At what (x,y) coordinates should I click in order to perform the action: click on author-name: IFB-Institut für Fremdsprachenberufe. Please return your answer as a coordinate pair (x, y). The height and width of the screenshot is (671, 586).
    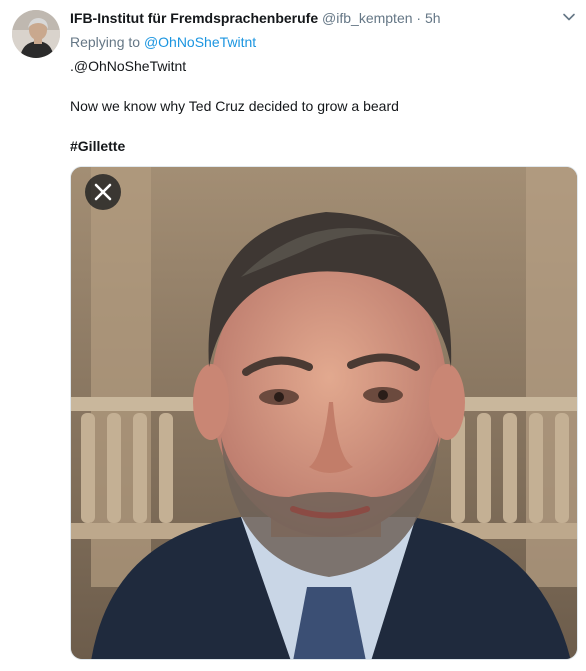
    Looking at the image, I should click on (194, 18).